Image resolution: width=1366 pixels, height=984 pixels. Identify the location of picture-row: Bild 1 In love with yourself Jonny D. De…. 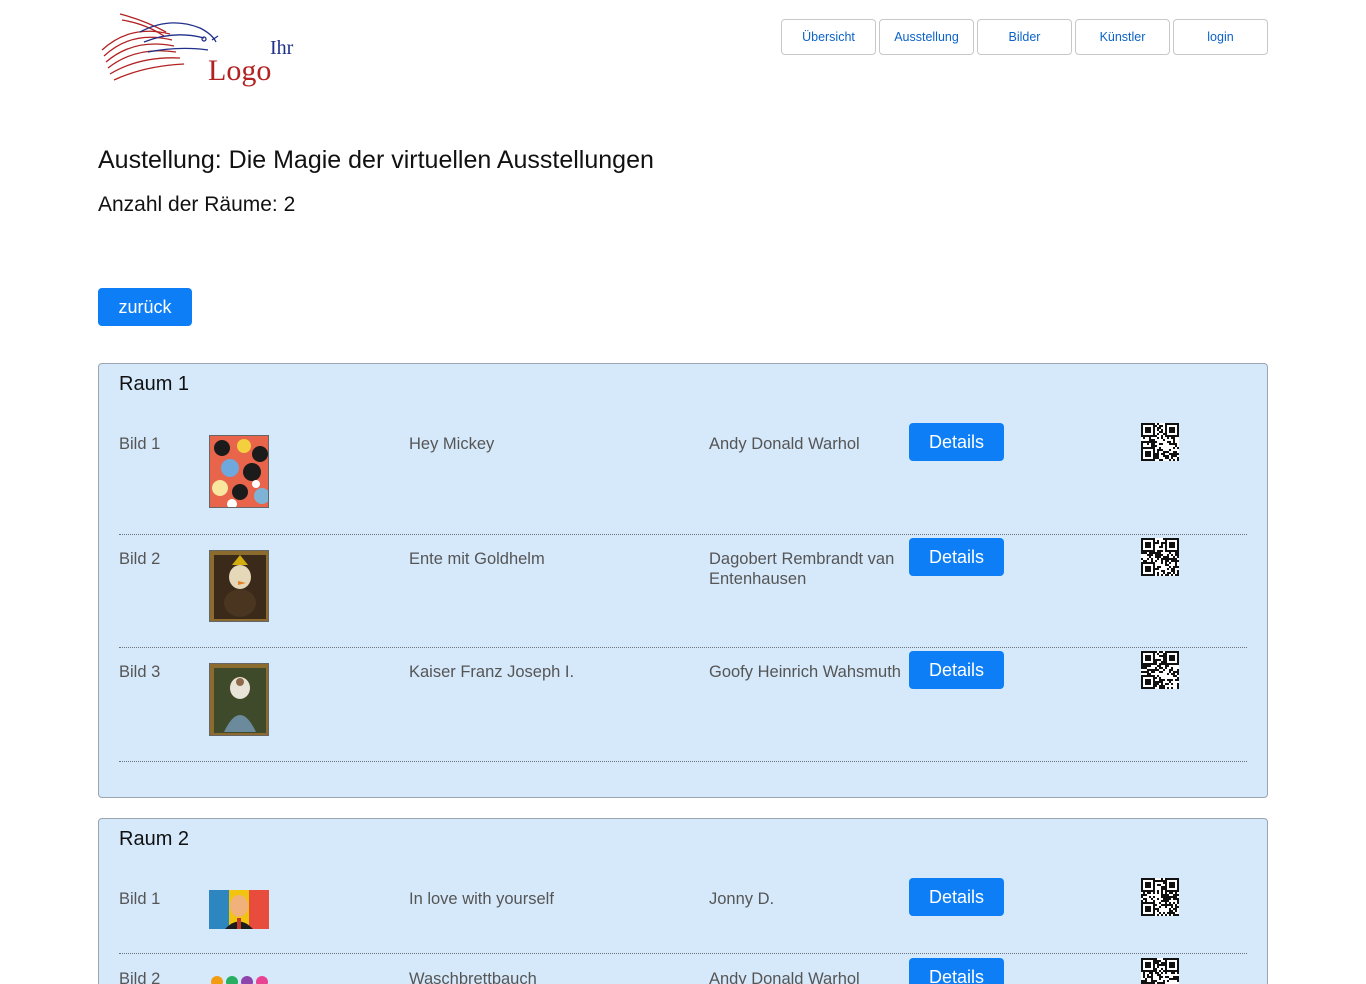
(683, 916).